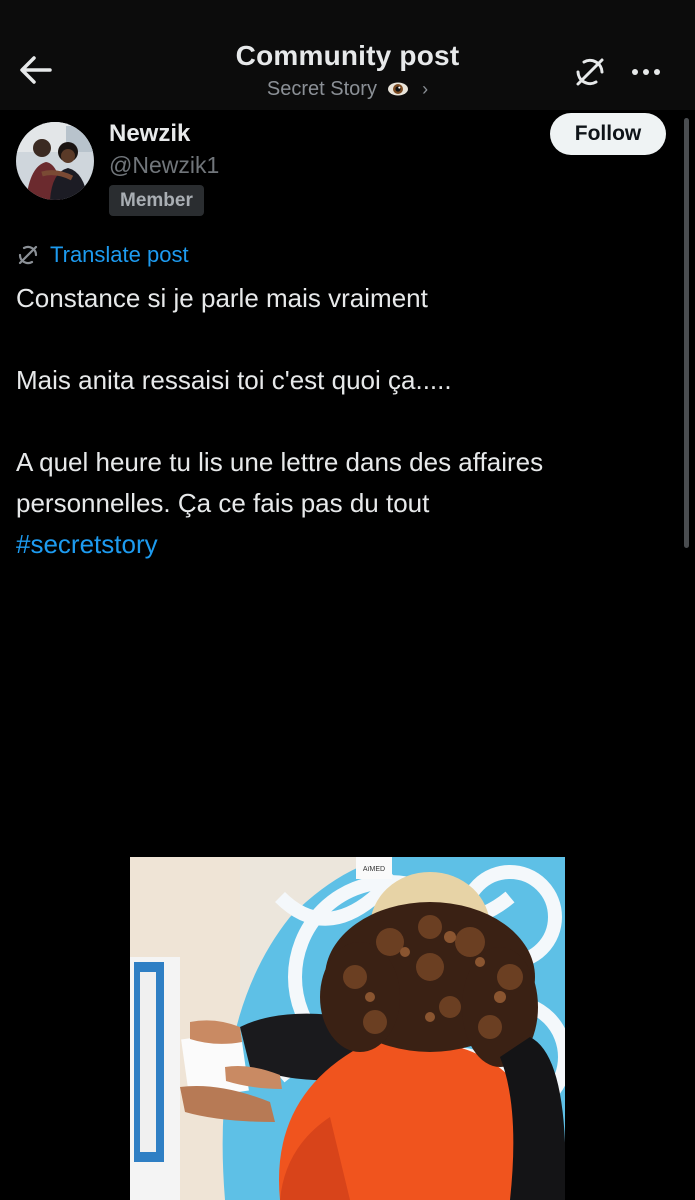 The image size is (695, 1200). What do you see at coordinates (87, 544) in the screenshot?
I see `hashtag-link: #secretstory` at bounding box center [87, 544].